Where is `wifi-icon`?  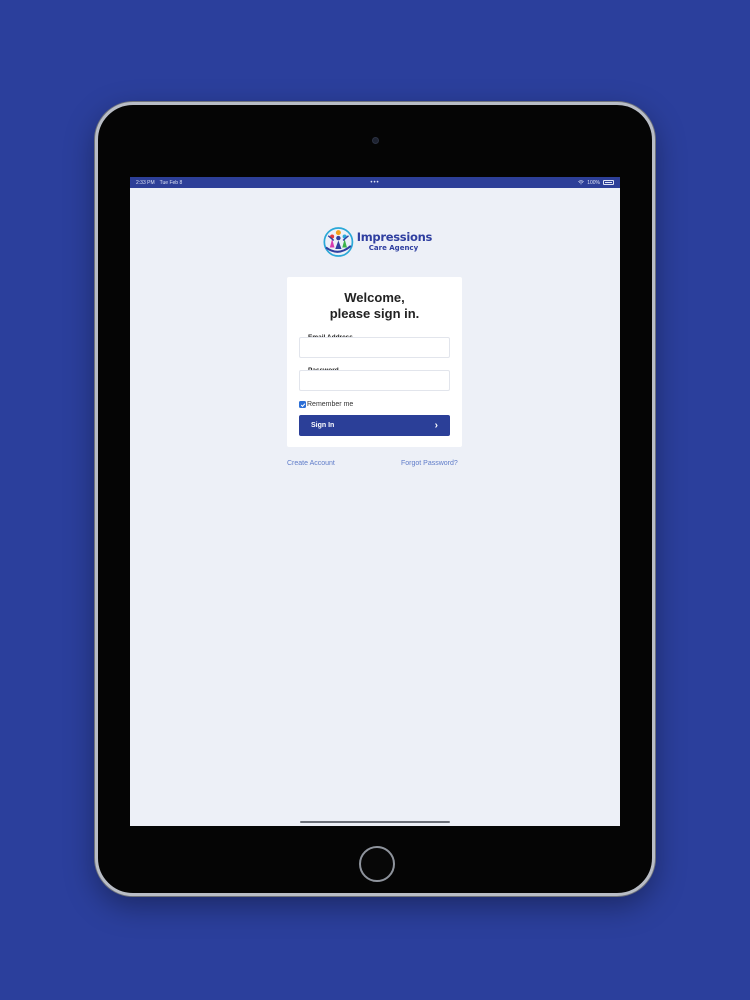
wifi-icon is located at coordinates (581, 182).